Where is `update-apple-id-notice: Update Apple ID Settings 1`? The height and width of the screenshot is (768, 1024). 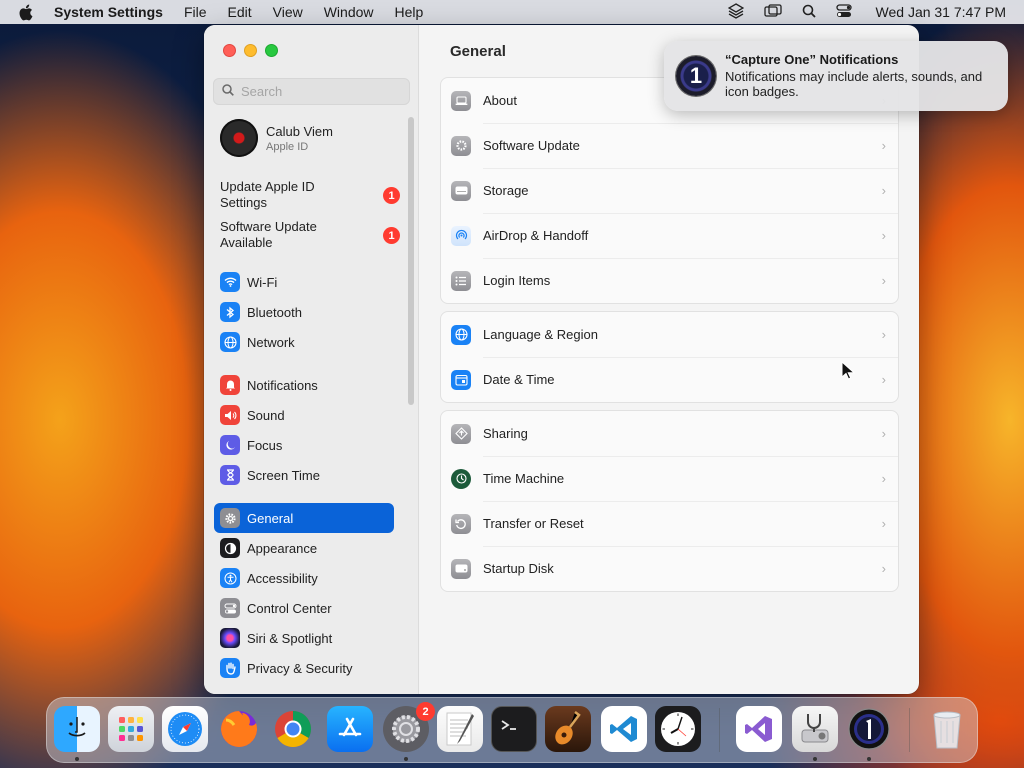
update-apple-id-notice: Update Apple ID Settings 1 is located at coordinates (310, 195).